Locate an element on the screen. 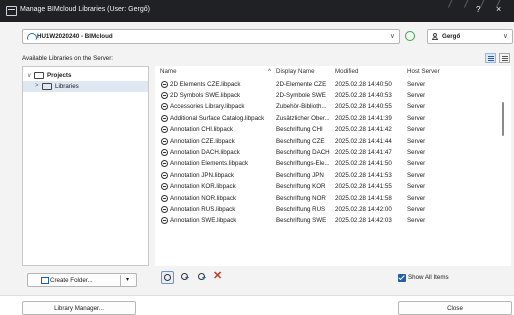  server-select-value: HU1W2020240 - BIMcloud is located at coordinates (75, 36).